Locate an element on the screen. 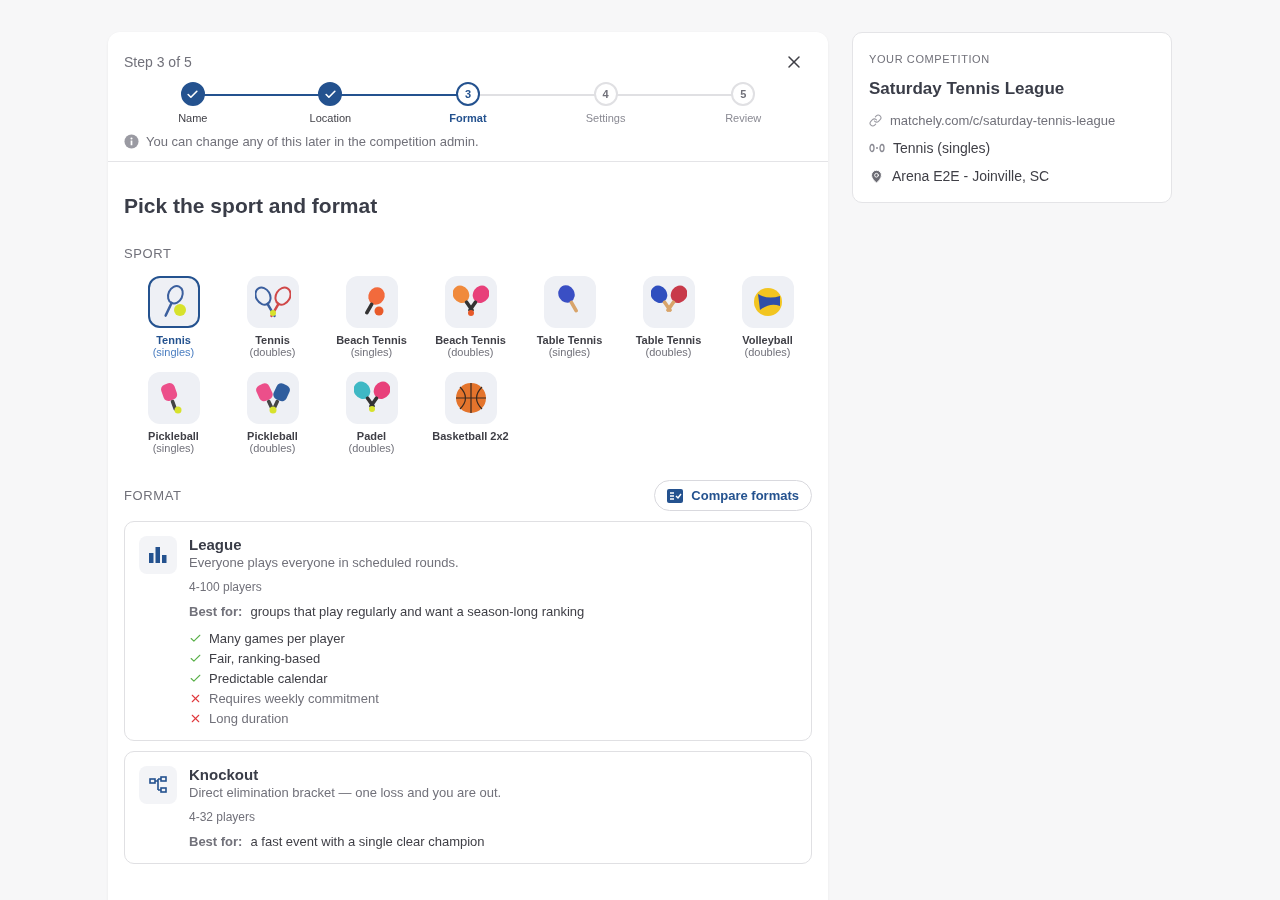 This screenshot has width=1280, height=900. competition-location: Arena E2E - Joinville, SC is located at coordinates (971, 176).